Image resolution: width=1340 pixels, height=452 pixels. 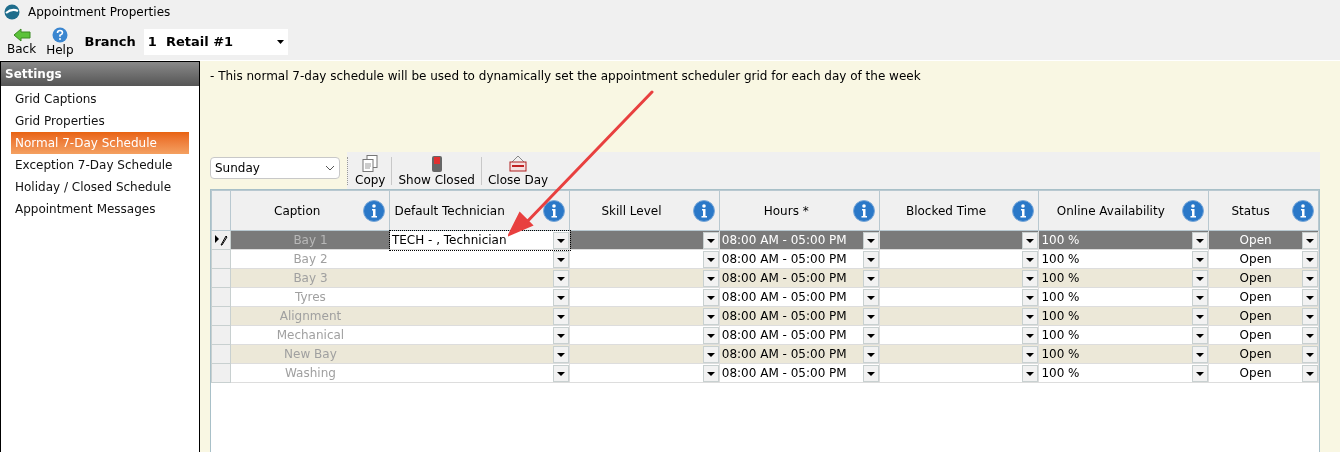 I want to click on sidebar-item: Holiday / Closed Schedule, so click(x=100, y=187).